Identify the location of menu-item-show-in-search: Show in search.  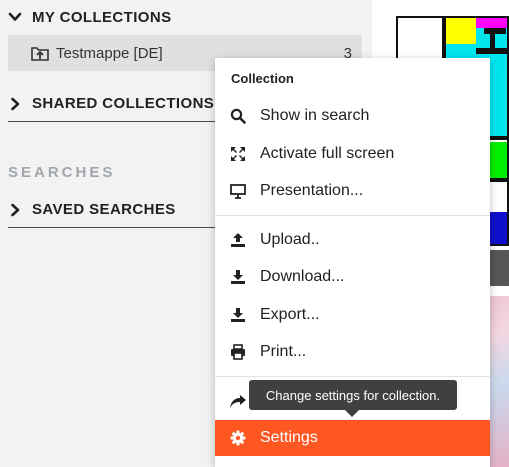
(352, 116).